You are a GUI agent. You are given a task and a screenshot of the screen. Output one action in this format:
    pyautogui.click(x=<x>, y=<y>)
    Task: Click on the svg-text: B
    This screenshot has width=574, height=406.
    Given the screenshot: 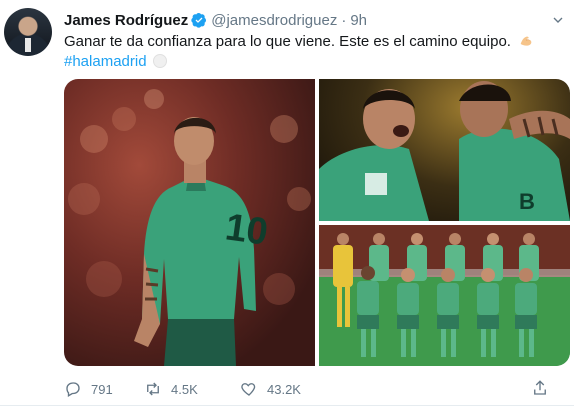 What is the action you would take?
    pyautogui.click(x=527, y=201)
    